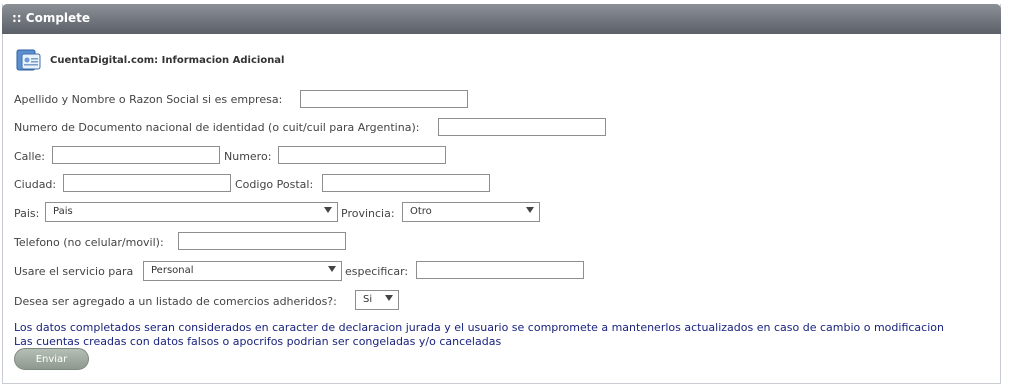 This screenshot has height=386, width=1009. What do you see at coordinates (274, 184) in the screenshot?
I see `codigo-postal-label: Codigo Postal:` at bounding box center [274, 184].